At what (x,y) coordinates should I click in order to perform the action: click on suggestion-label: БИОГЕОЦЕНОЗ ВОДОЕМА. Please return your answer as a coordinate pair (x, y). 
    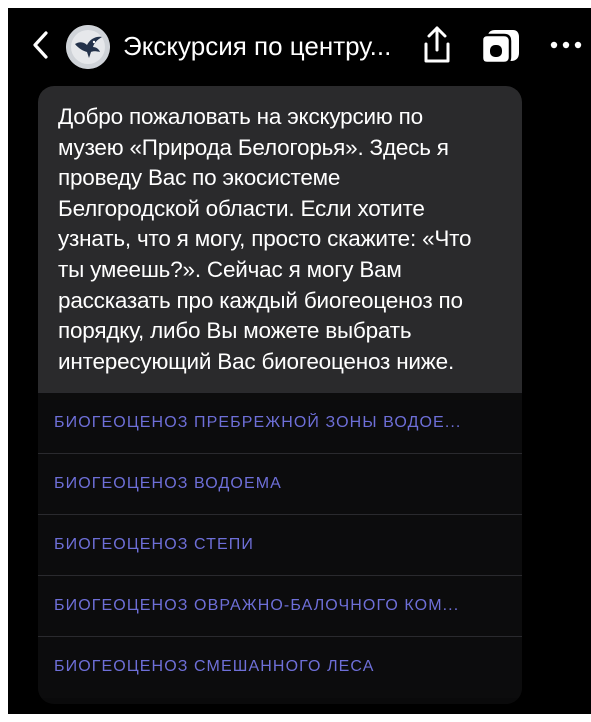
    Looking at the image, I should click on (168, 483).